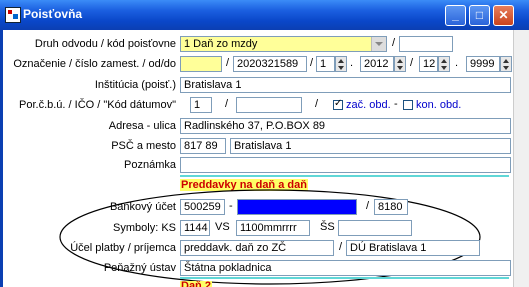 The height and width of the screenshot is (287, 529). I want to click on bank-account-input, so click(297, 207).